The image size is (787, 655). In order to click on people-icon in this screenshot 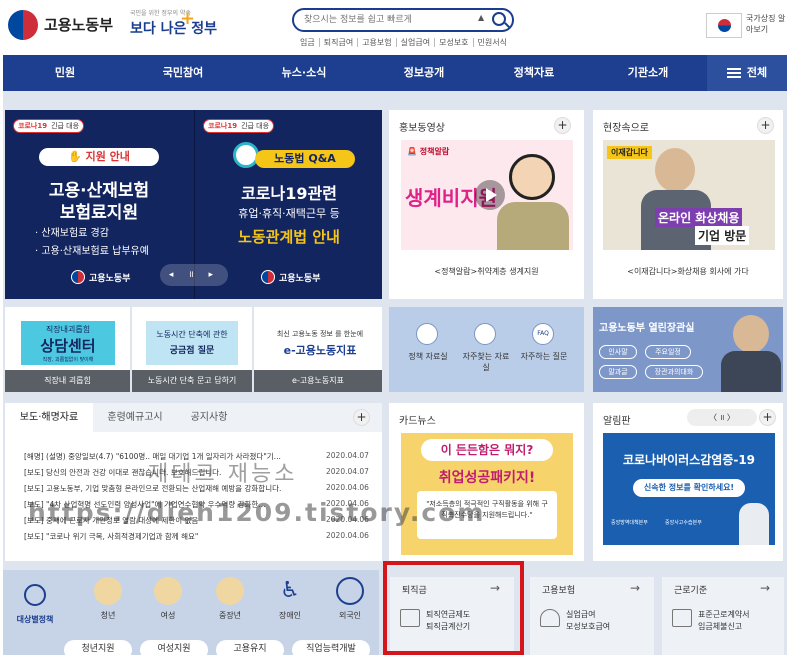, I will do `click(35, 595)`.